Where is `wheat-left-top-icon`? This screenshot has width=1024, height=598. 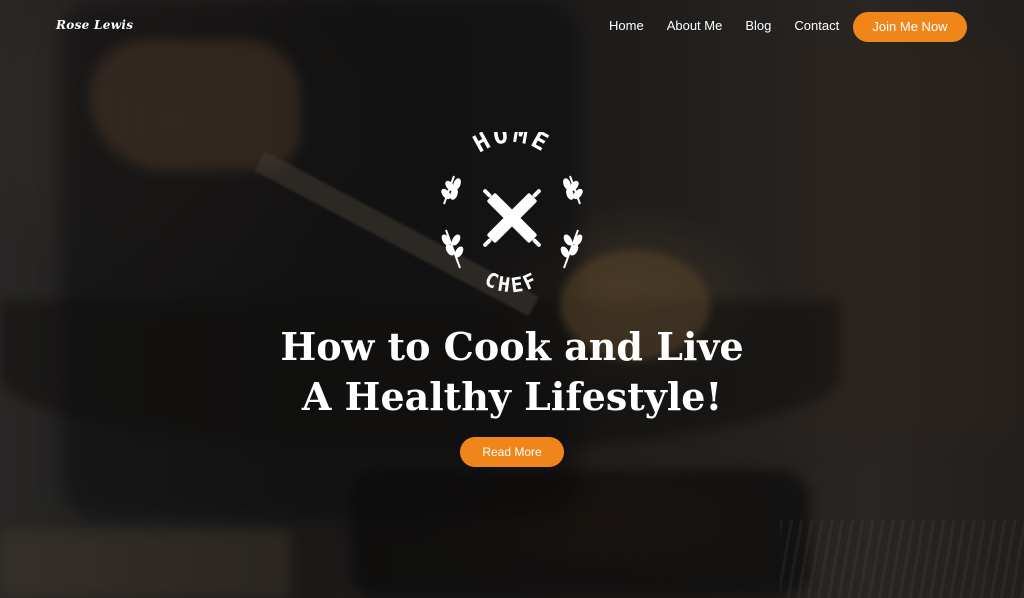 wheat-left-top-icon is located at coordinates (451, 190).